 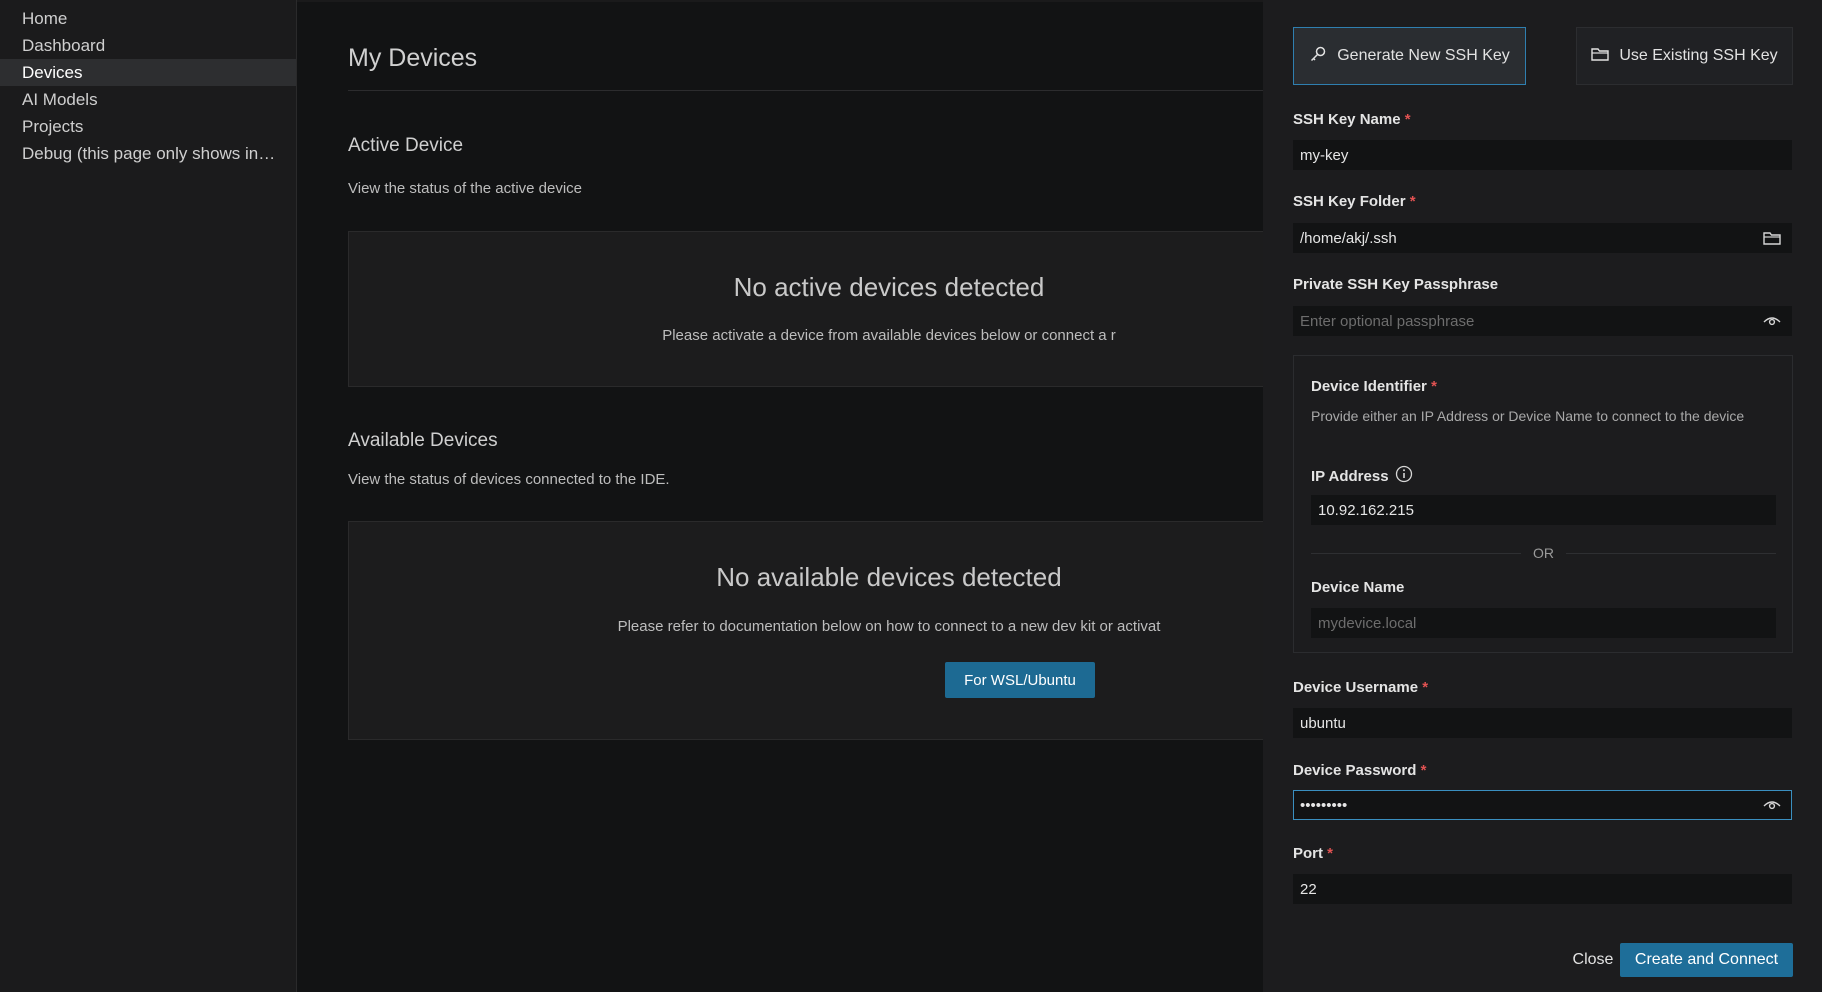 What do you see at coordinates (1404, 476) in the screenshot?
I see `info-icon` at bounding box center [1404, 476].